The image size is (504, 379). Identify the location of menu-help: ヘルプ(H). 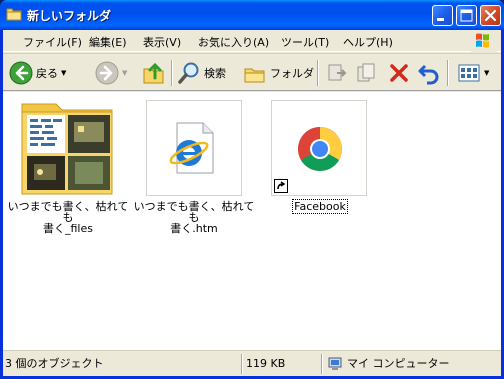
(368, 42).